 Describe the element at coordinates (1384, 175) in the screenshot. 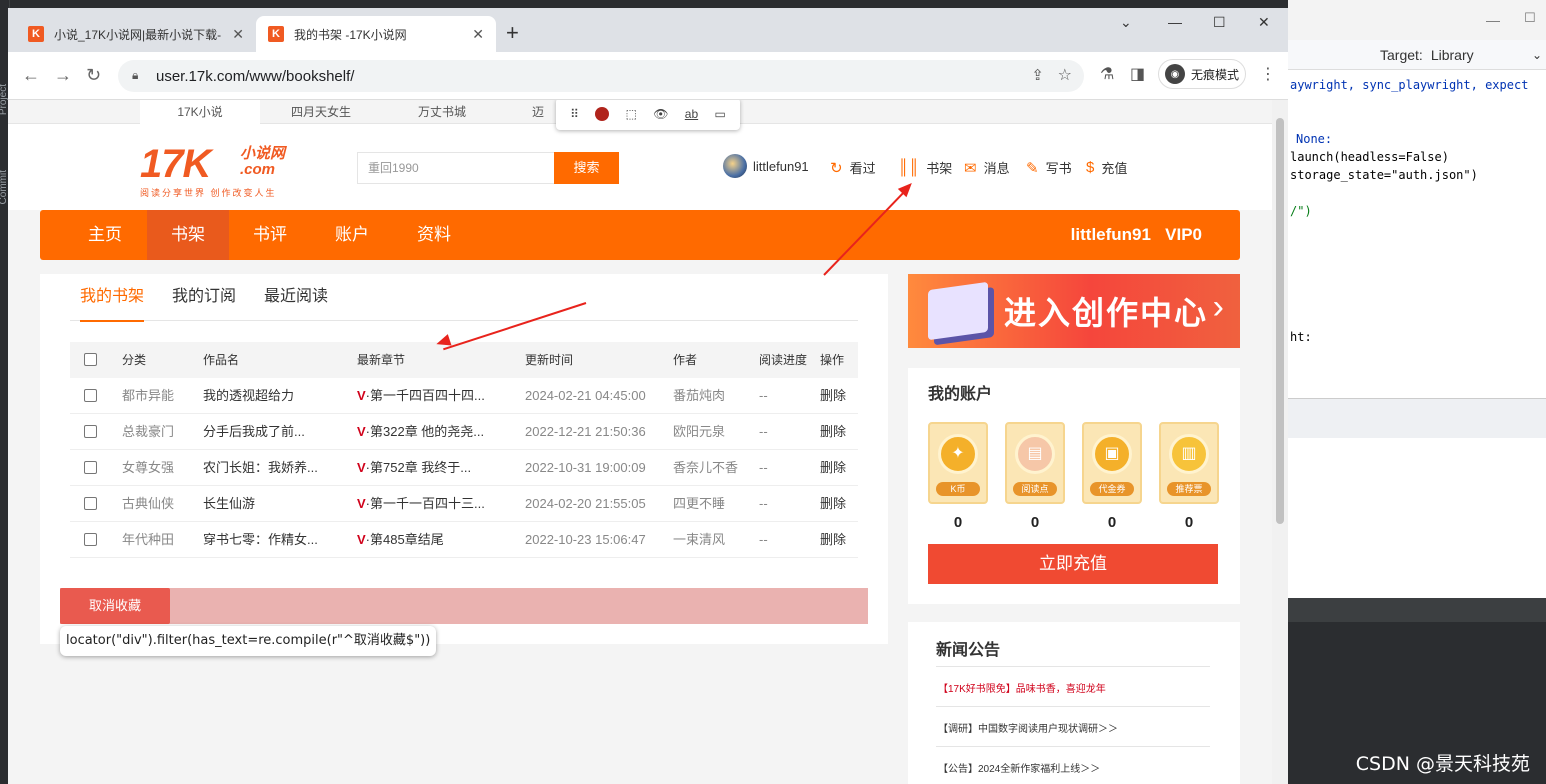

I see `code-line: storage_state="auth.json")` at that location.